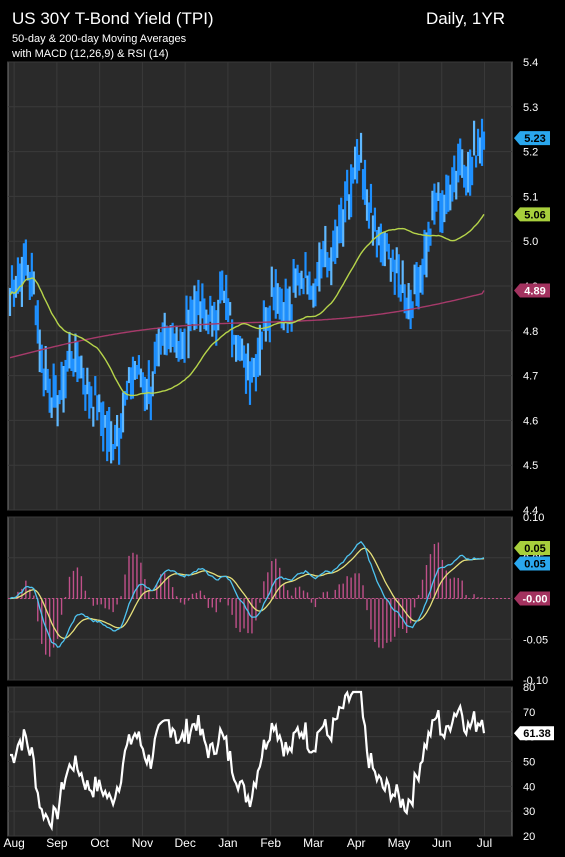 The height and width of the screenshot is (857, 565). Describe the element at coordinates (533, 518) in the screenshot. I see `y-tick-label: 0.10` at that location.